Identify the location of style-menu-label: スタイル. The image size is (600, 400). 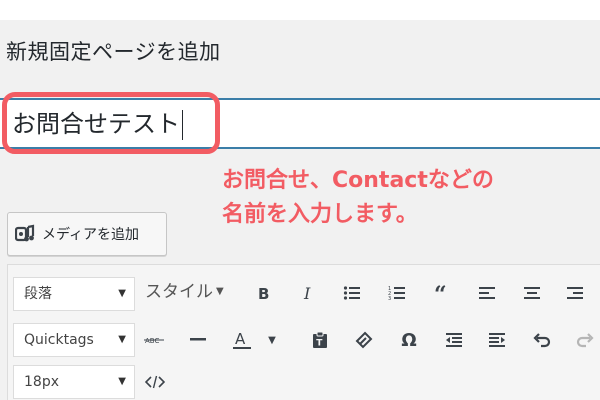
(179, 292).